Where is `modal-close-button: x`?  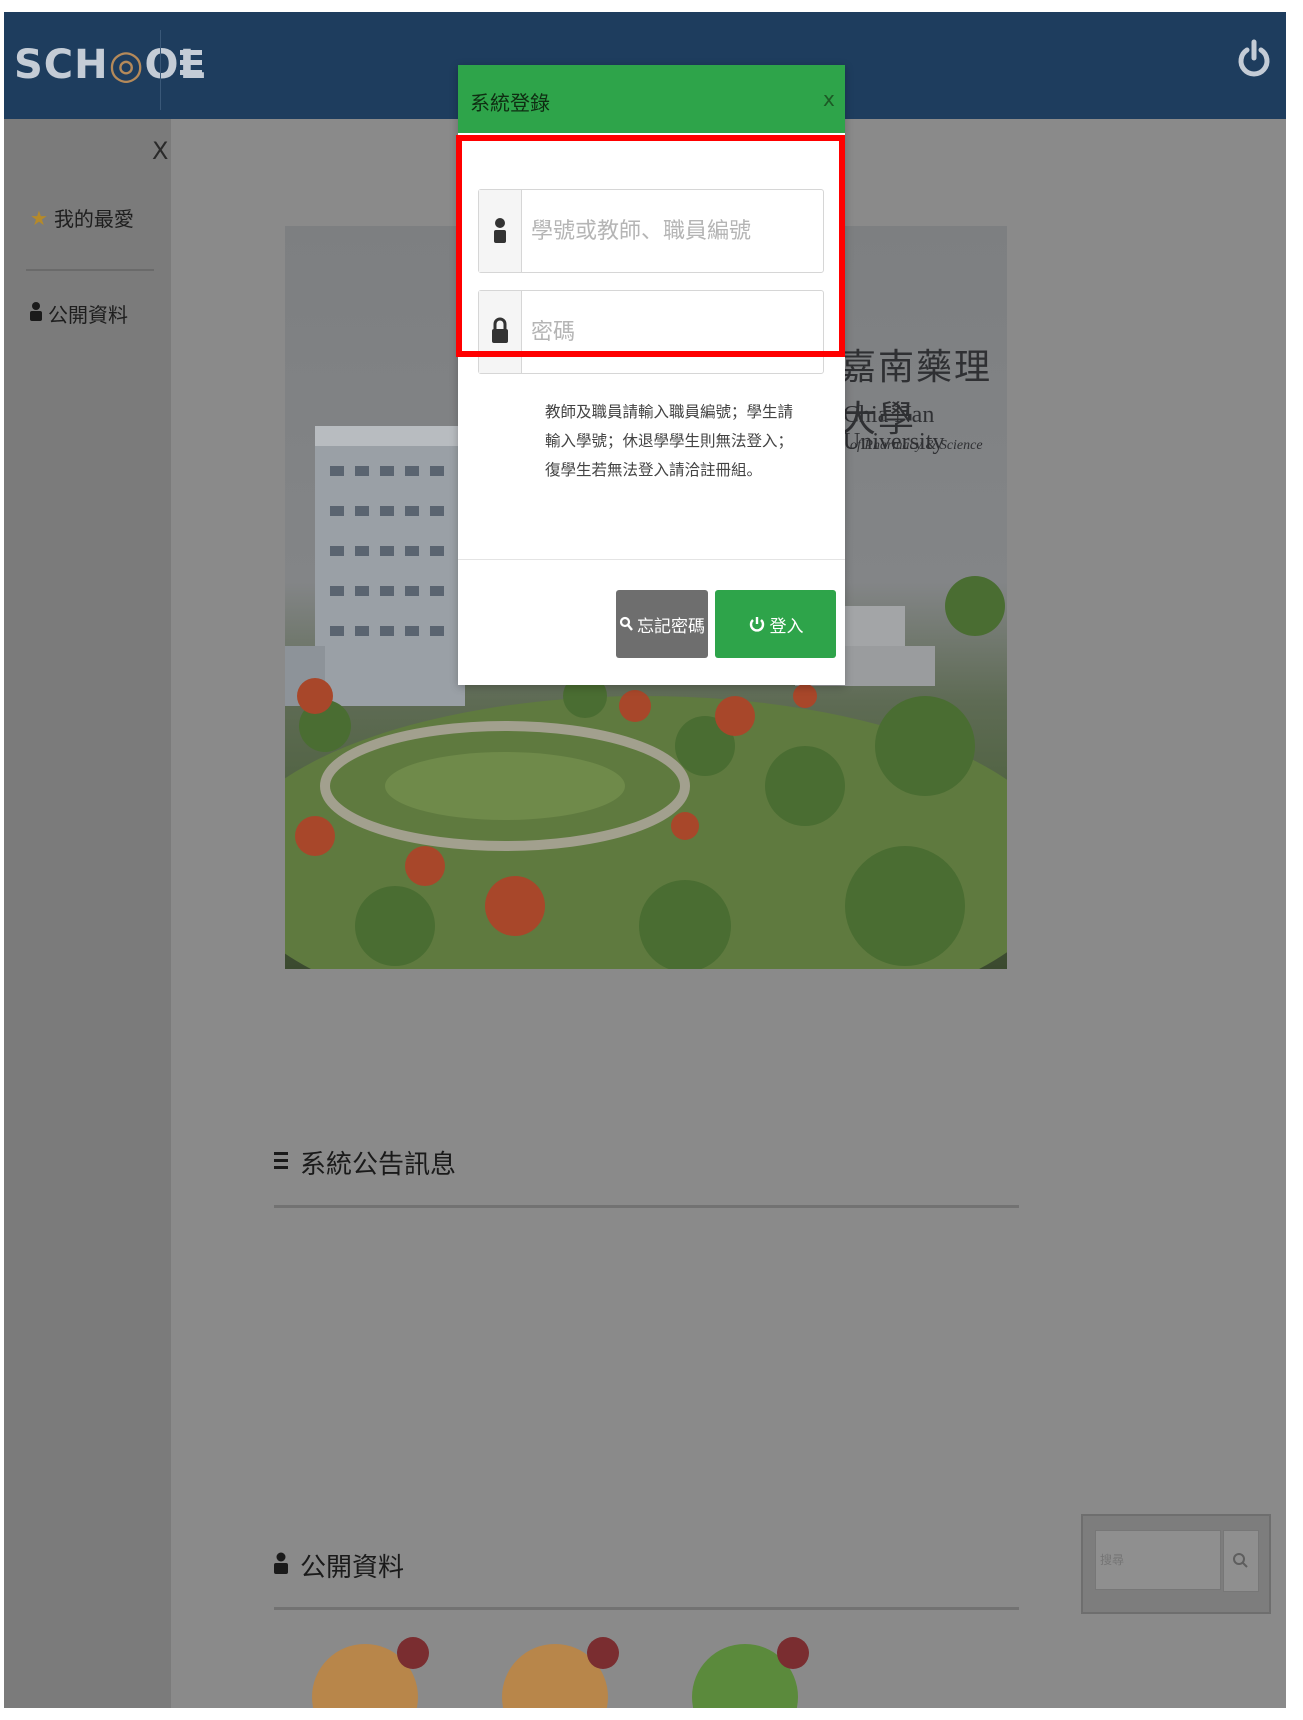 modal-close-button: x is located at coordinates (829, 99).